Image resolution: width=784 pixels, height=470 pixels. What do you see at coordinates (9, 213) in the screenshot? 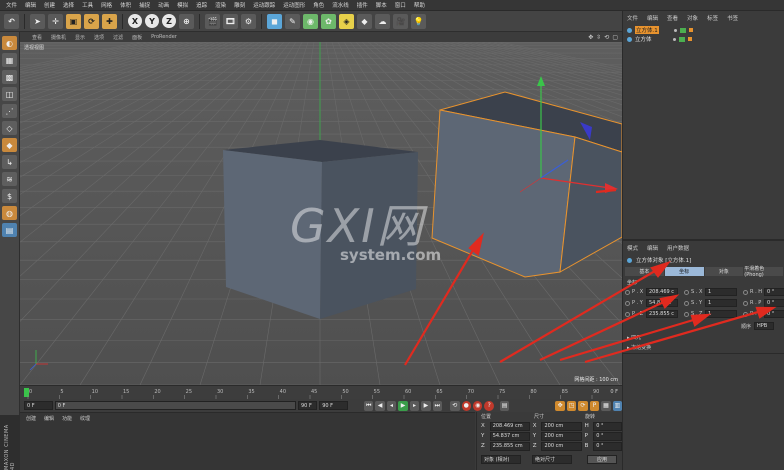
I see `sculpt-icon: ◍` at bounding box center [9, 213].